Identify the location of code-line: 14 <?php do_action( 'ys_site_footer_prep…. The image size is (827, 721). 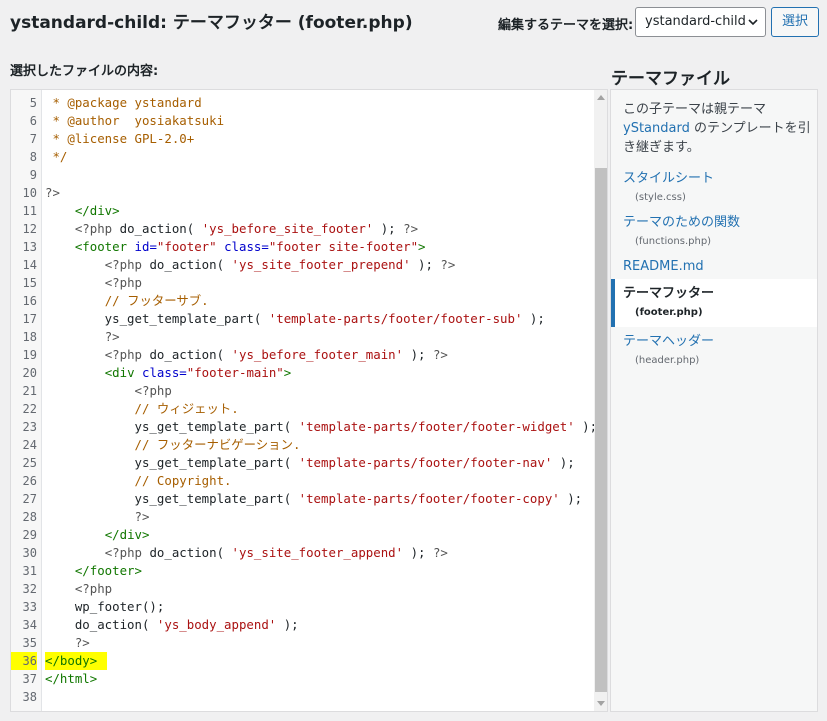
(302, 265).